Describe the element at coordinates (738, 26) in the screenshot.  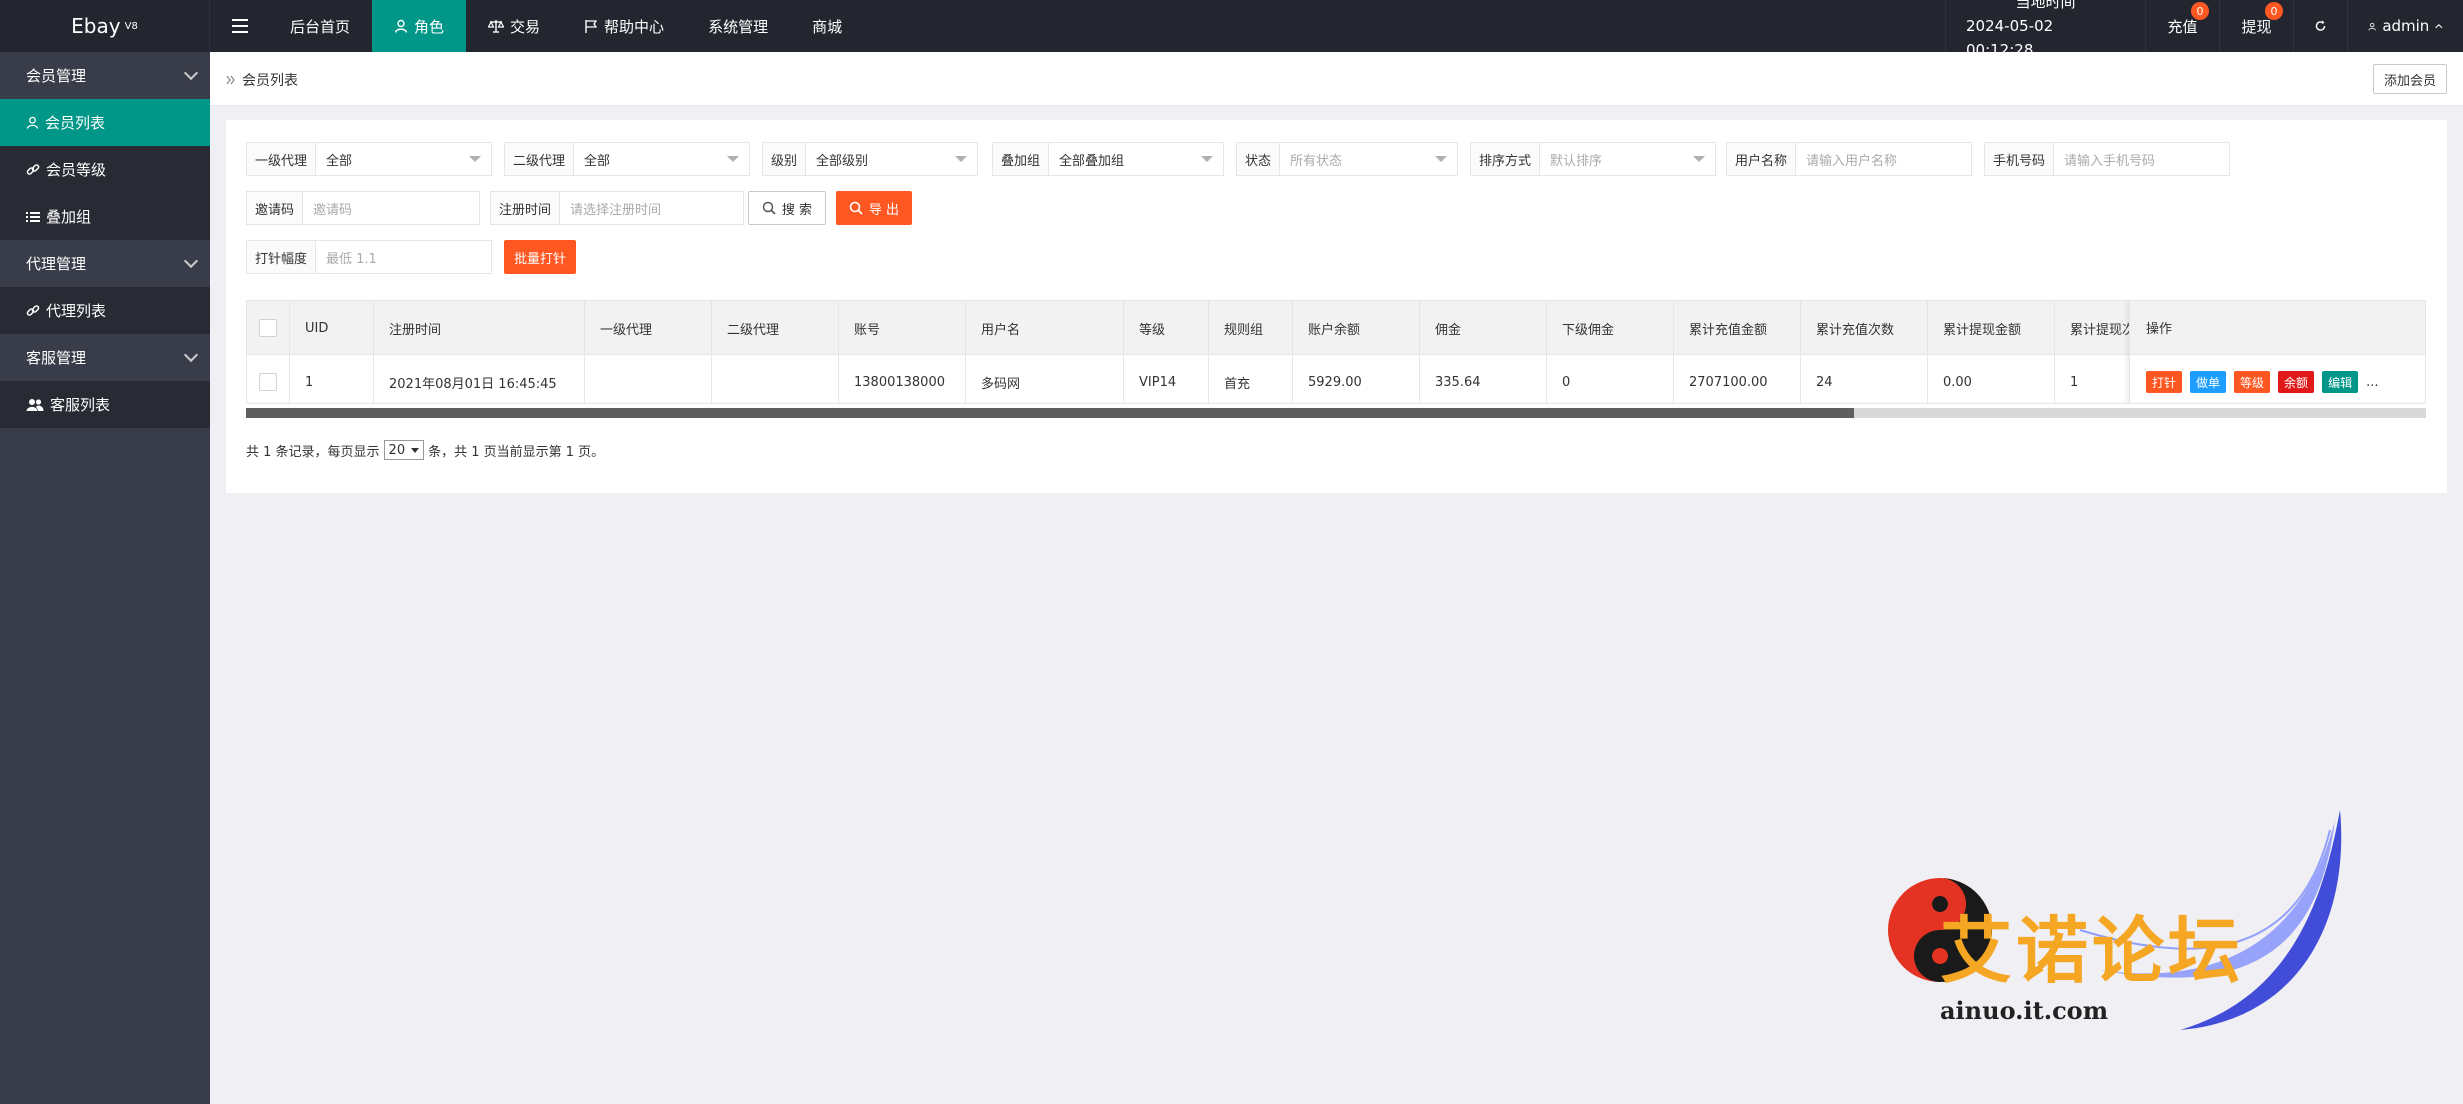
I see `nav-system: 系统管理` at that location.